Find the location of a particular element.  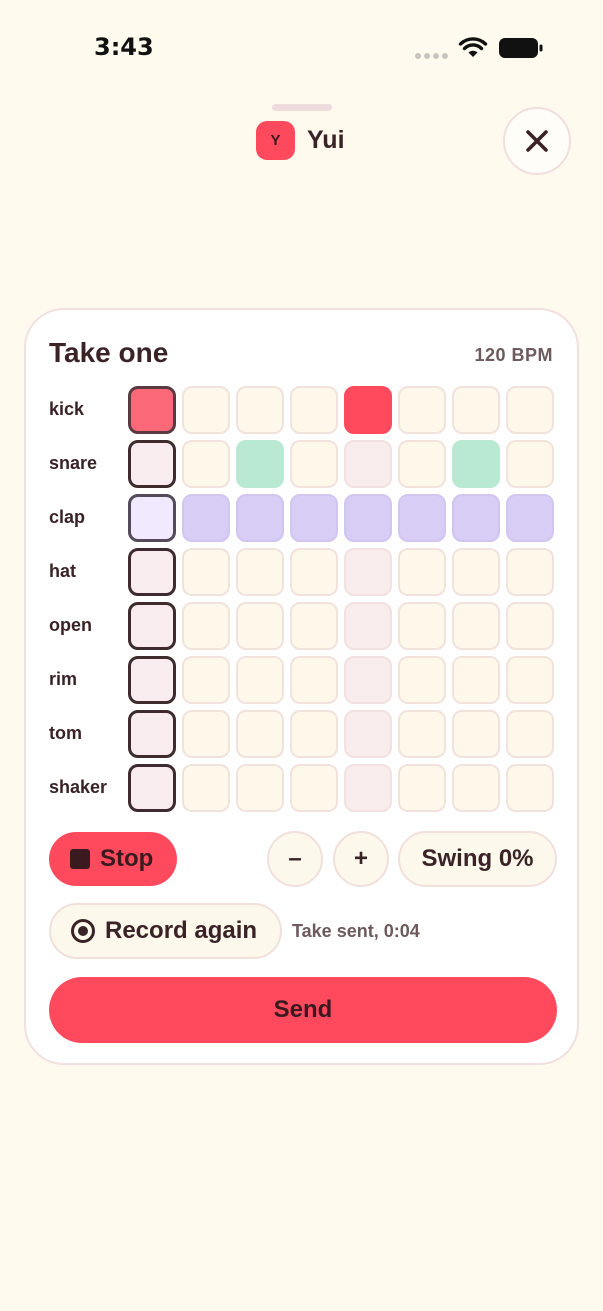

status-bar: 3:43 is located at coordinates (301, 48).